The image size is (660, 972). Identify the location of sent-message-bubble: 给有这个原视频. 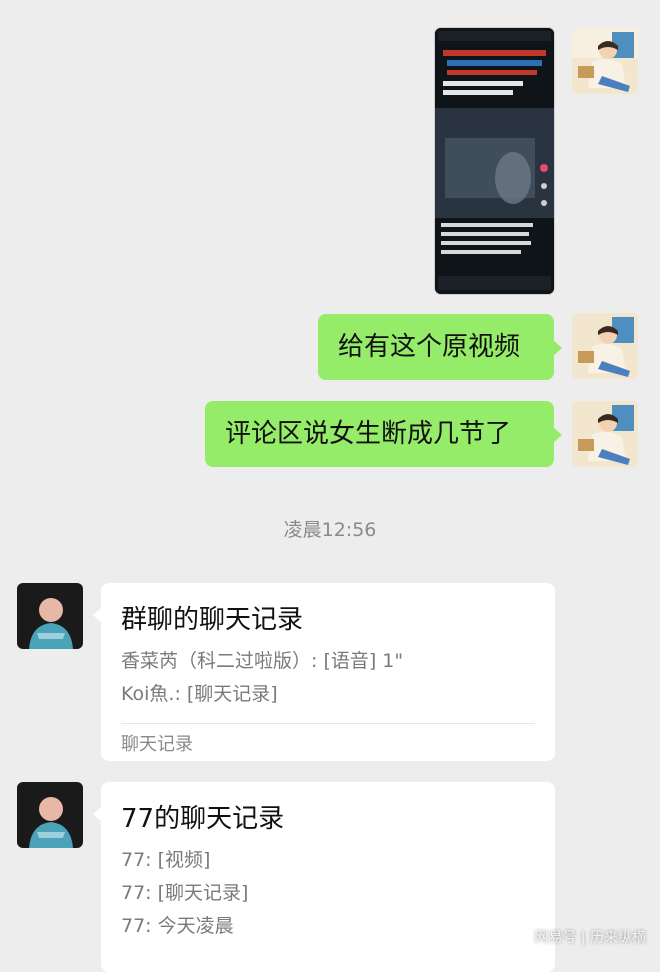
(440, 347).